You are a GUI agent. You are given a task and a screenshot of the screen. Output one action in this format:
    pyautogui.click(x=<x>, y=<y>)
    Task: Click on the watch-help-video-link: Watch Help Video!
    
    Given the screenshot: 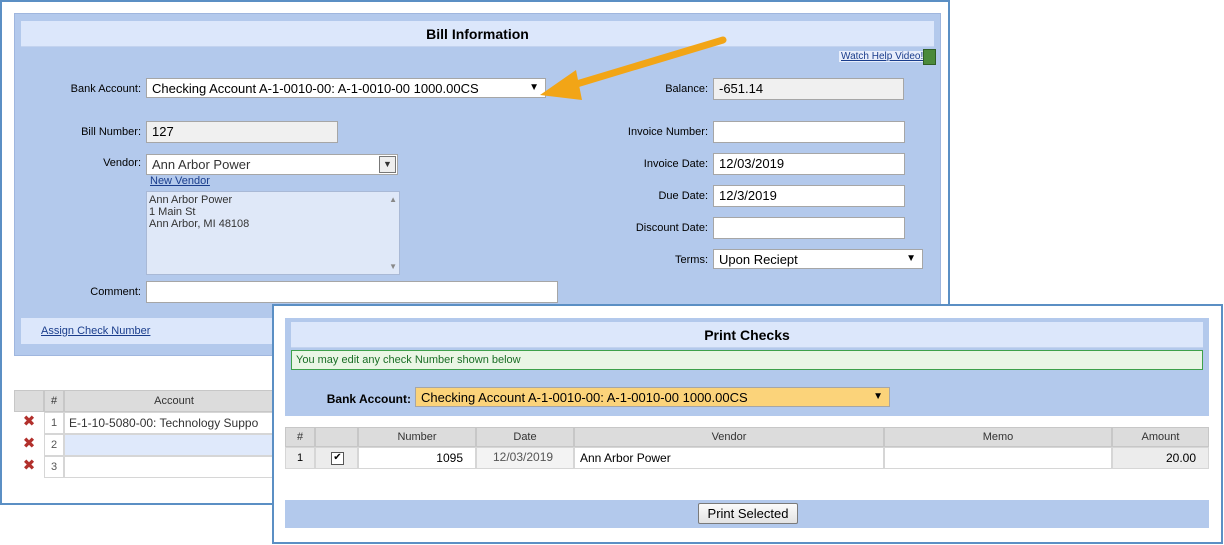 What is the action you would take?
    pyautogui.click(x=882, y=56)
    